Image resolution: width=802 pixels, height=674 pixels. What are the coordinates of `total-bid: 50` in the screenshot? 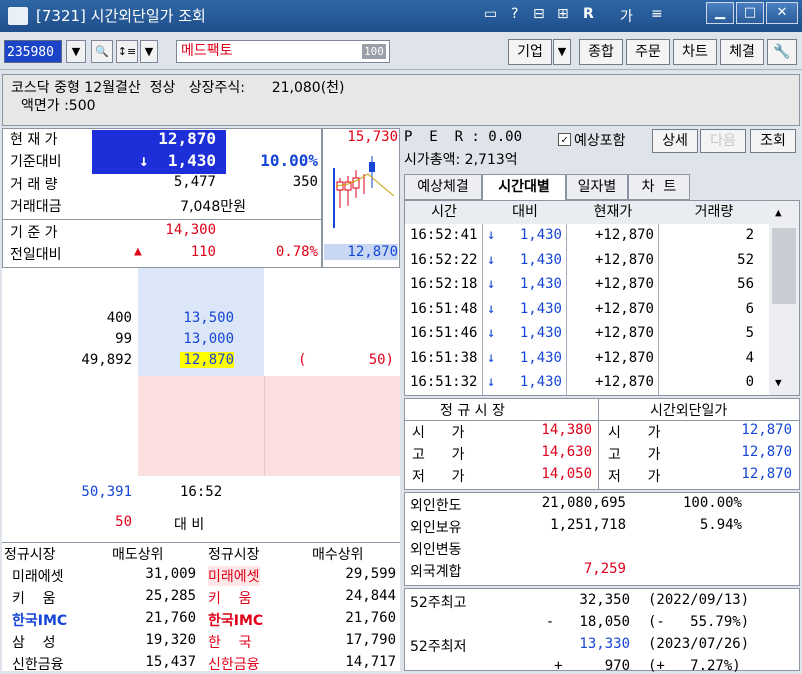 It's located at (123, 522).